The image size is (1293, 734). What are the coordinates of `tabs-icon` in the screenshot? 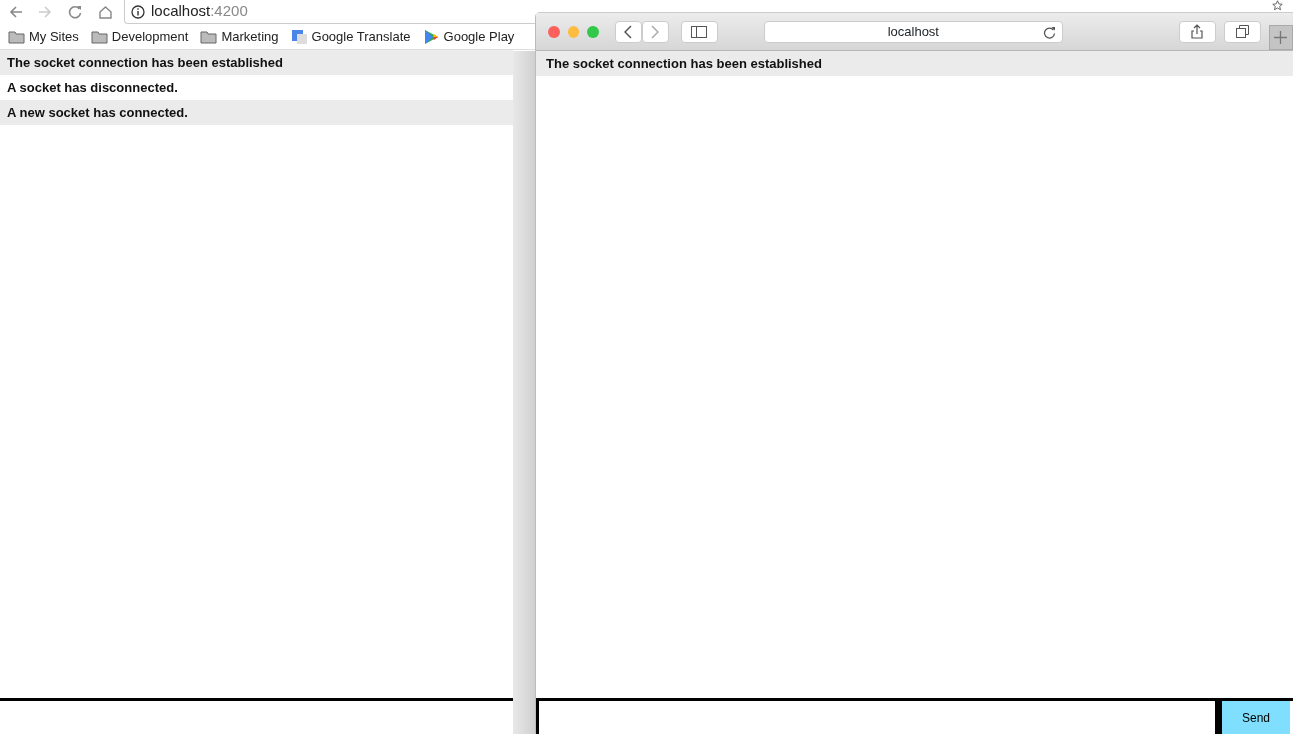 It's located at (1242, 31).